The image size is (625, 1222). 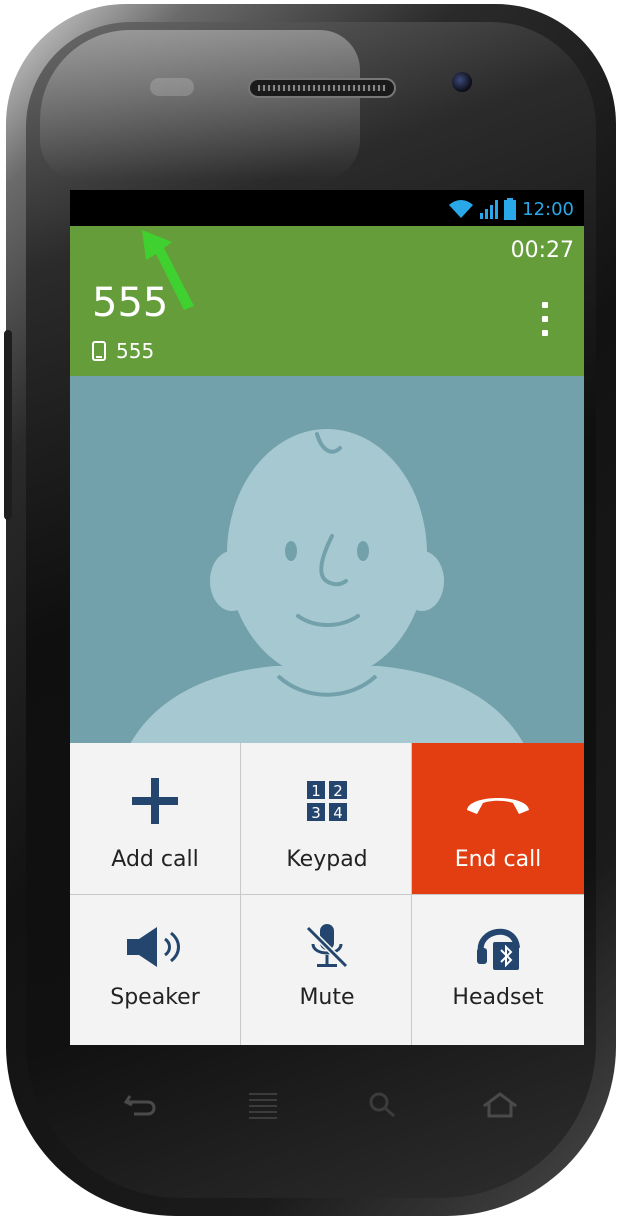 I want to click on keypad-button: 1 2 3 4 Keypad, so click(x=327, y=818).